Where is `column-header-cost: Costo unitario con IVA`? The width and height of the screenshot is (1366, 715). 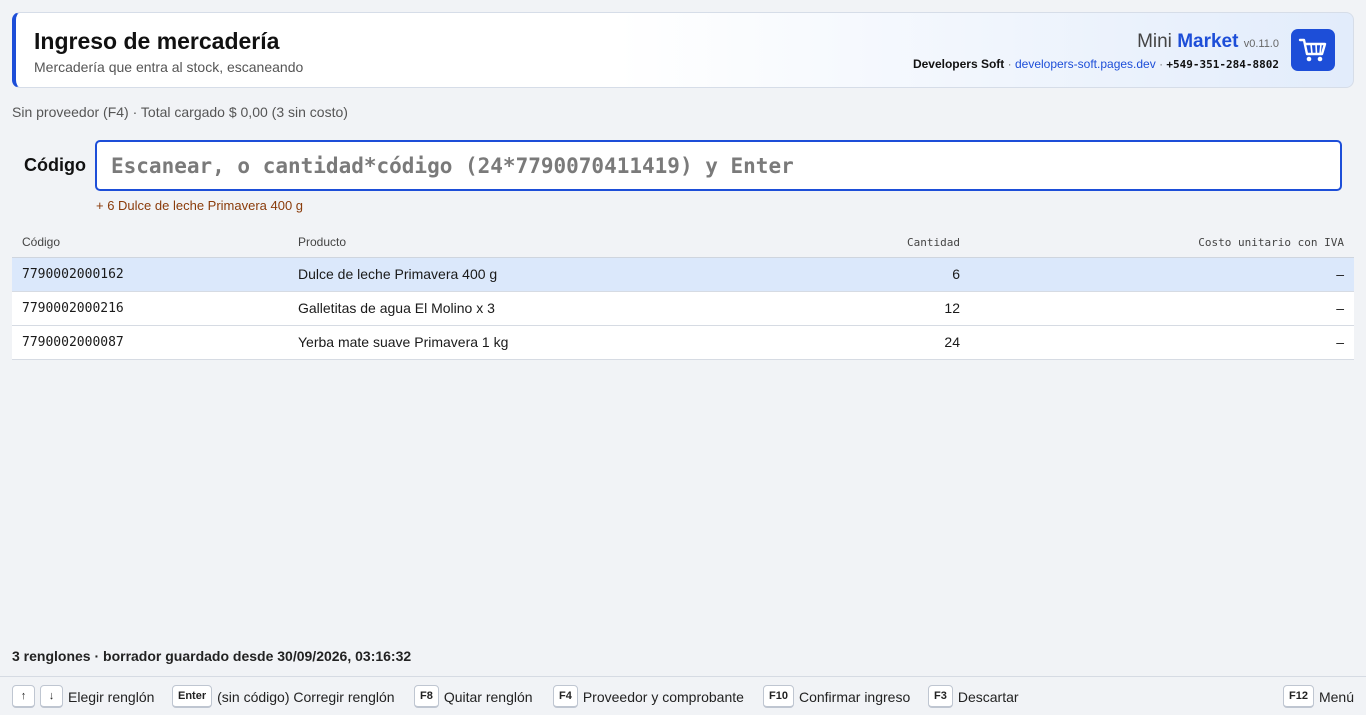
column-header-cost: Costo unitario con IVA is located at coordinates (1162, 243).